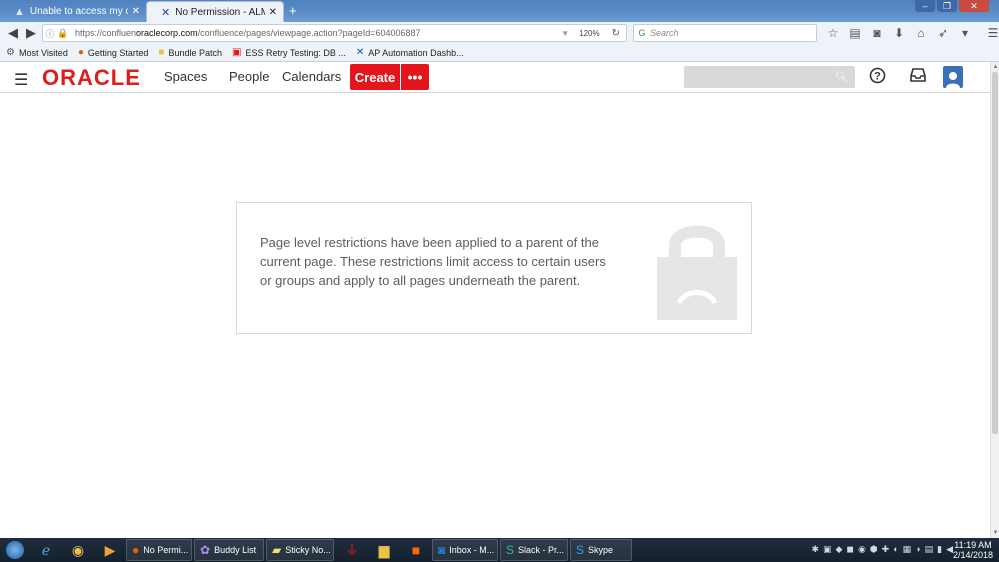  I want to click on scroll-down-arrow-icon: ▼, so click(995, 533).